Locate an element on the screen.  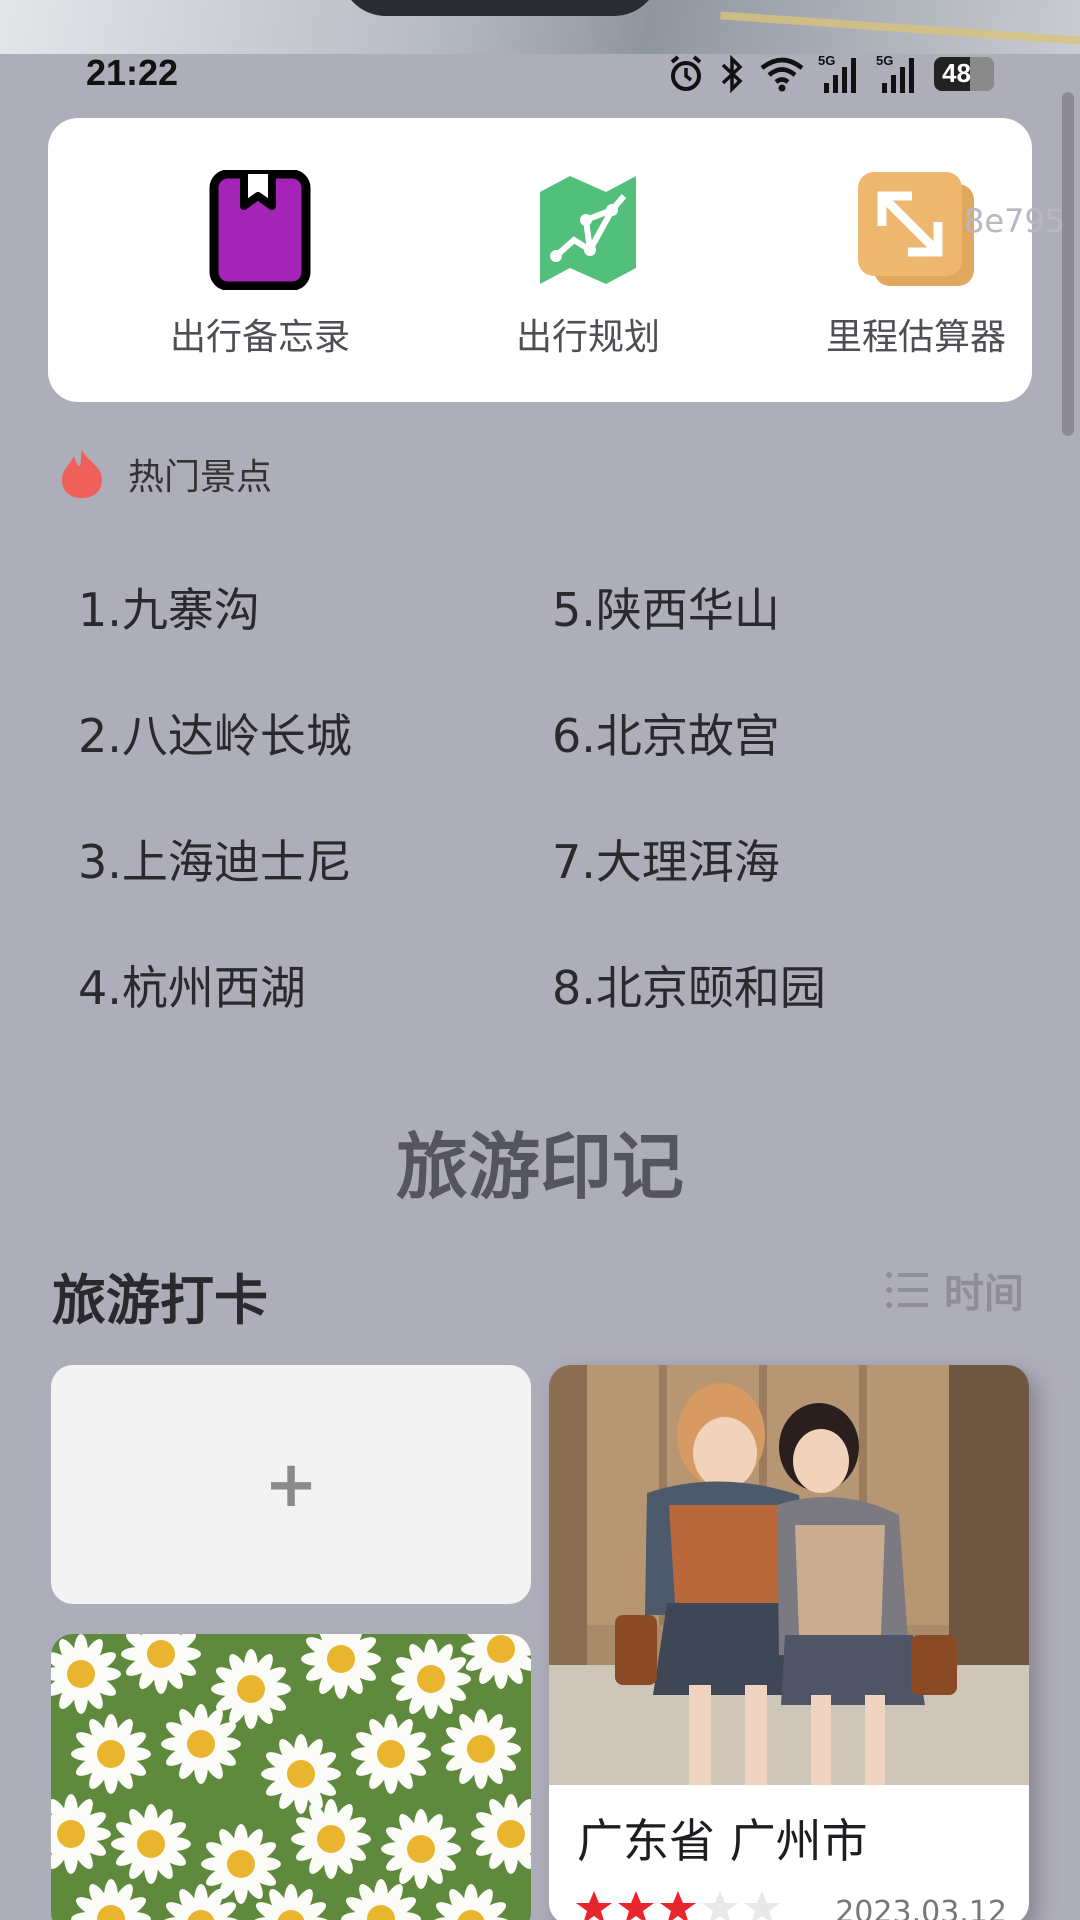
add-icon: + is located at coordinates (291, 1484).